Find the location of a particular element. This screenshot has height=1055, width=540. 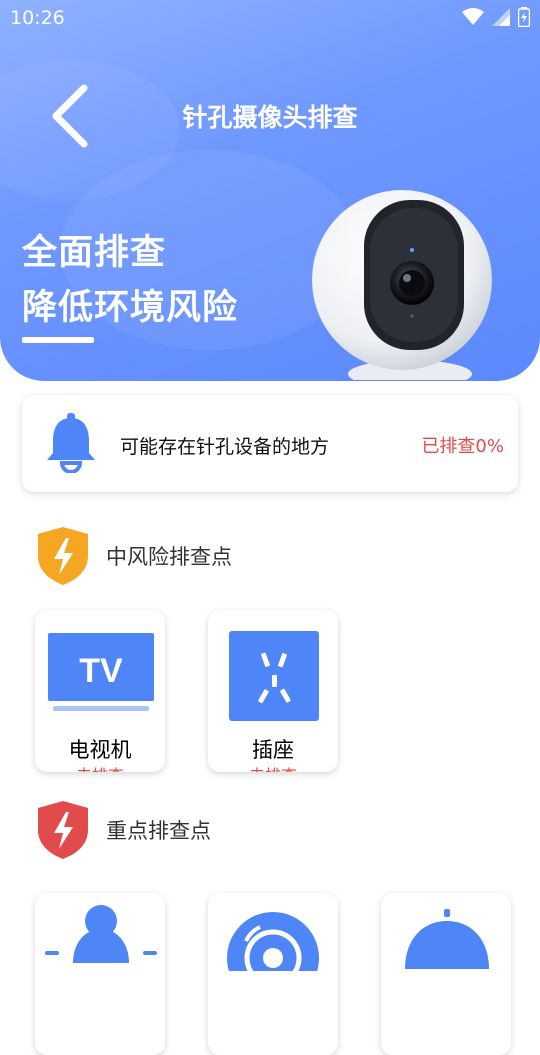

summary-status: 已排查0% is located at coordinates (462, 446).